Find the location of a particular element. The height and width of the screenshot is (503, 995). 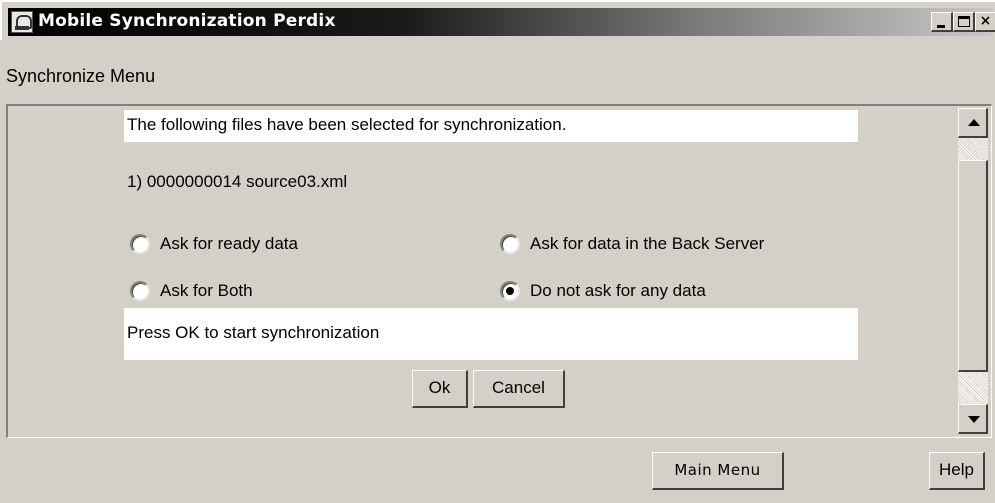

close-button: × is located at coordinates (985, 22).